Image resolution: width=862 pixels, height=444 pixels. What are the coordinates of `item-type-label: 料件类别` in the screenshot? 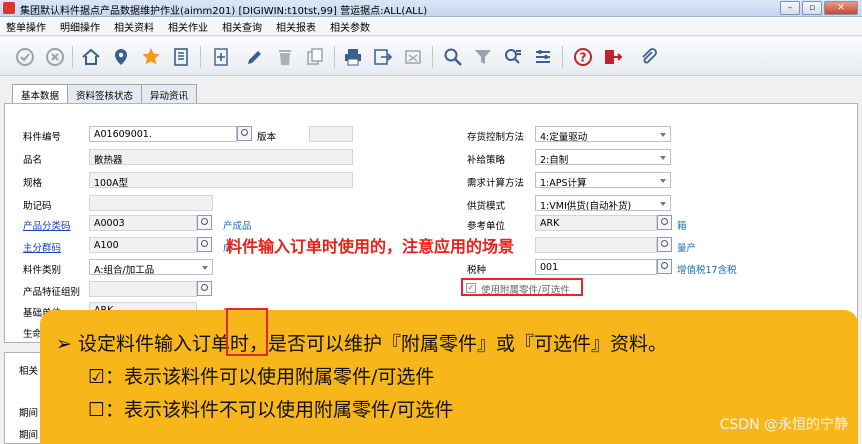 It's located at (42, 270).